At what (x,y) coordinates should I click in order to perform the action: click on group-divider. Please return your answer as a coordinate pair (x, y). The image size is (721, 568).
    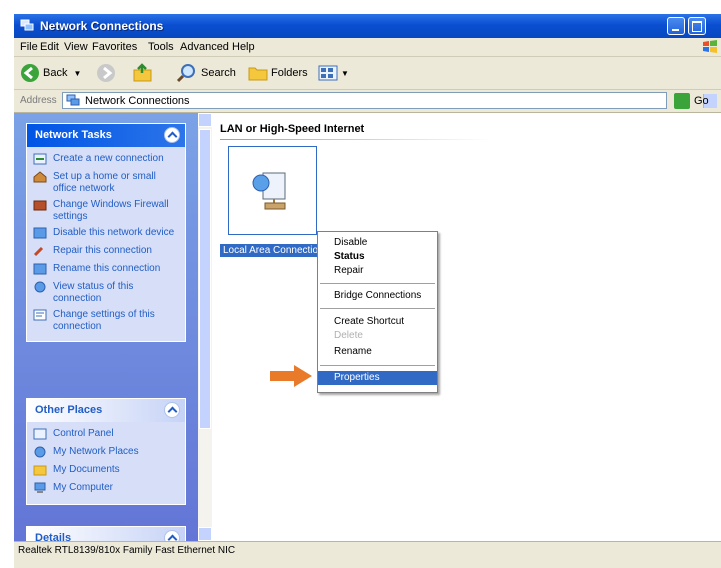
    Looking at the image, I should click on (355, 139).